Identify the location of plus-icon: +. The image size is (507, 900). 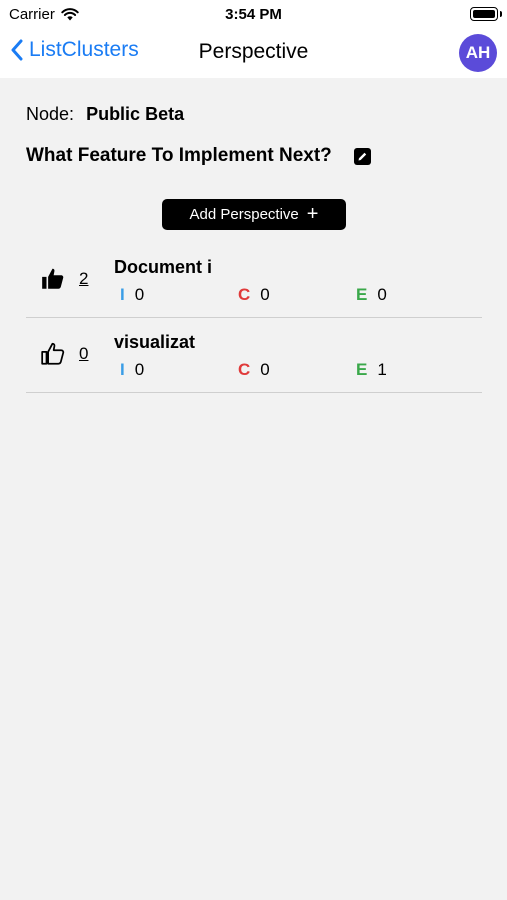
(312, 213).